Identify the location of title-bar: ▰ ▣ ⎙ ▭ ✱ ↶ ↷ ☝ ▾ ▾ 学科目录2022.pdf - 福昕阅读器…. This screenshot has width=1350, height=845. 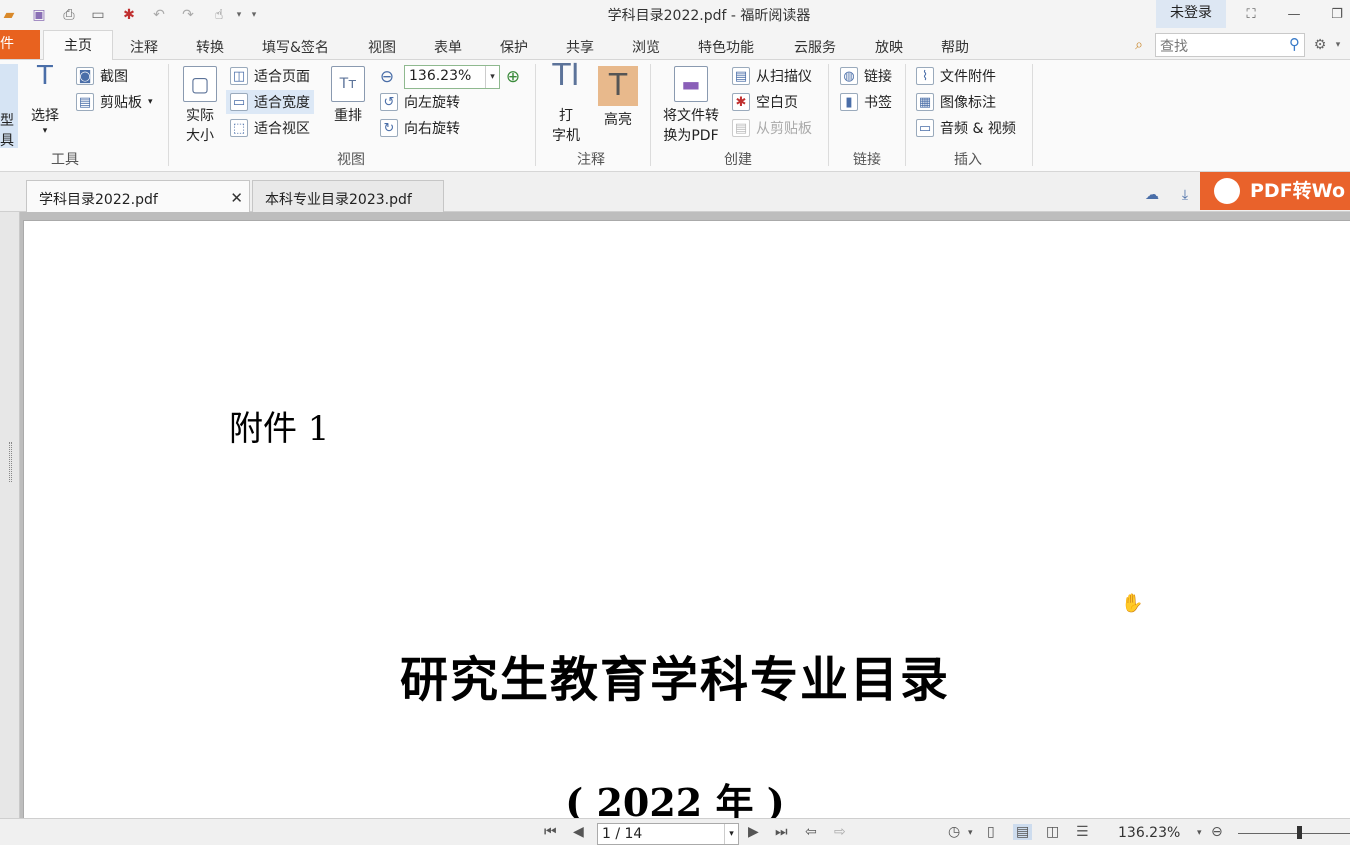
(675, 15).